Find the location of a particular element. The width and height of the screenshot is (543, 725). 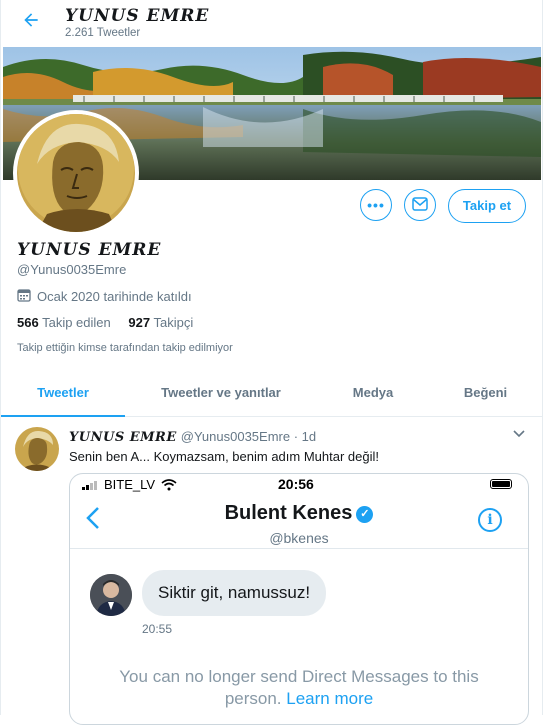

tweet-author-name: YUNUS EMRE is located at coordinates (123, 437).